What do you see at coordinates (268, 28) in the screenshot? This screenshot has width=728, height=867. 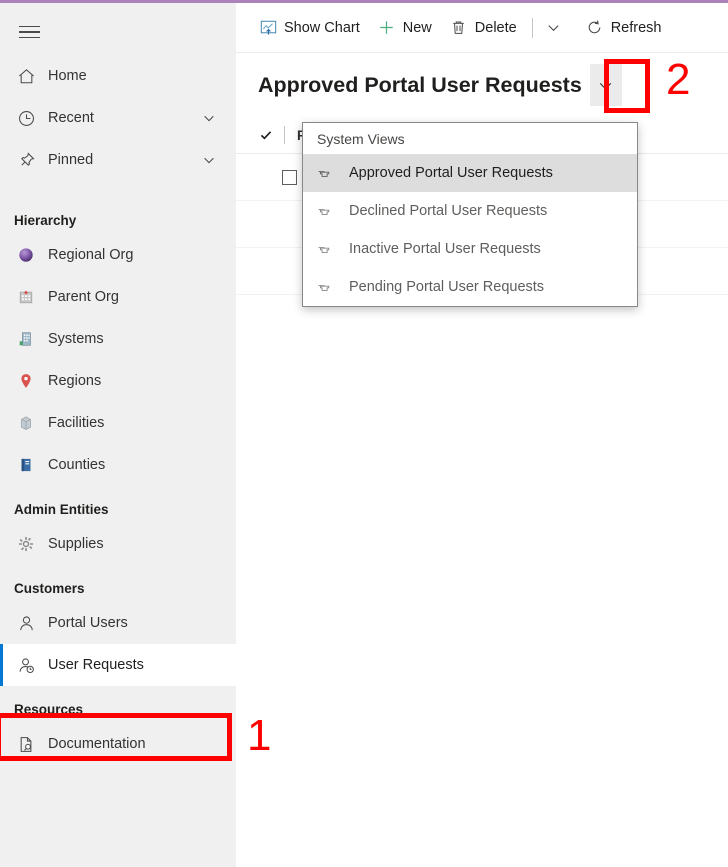 I see `chart-icon` at bounding box center [268, 28].